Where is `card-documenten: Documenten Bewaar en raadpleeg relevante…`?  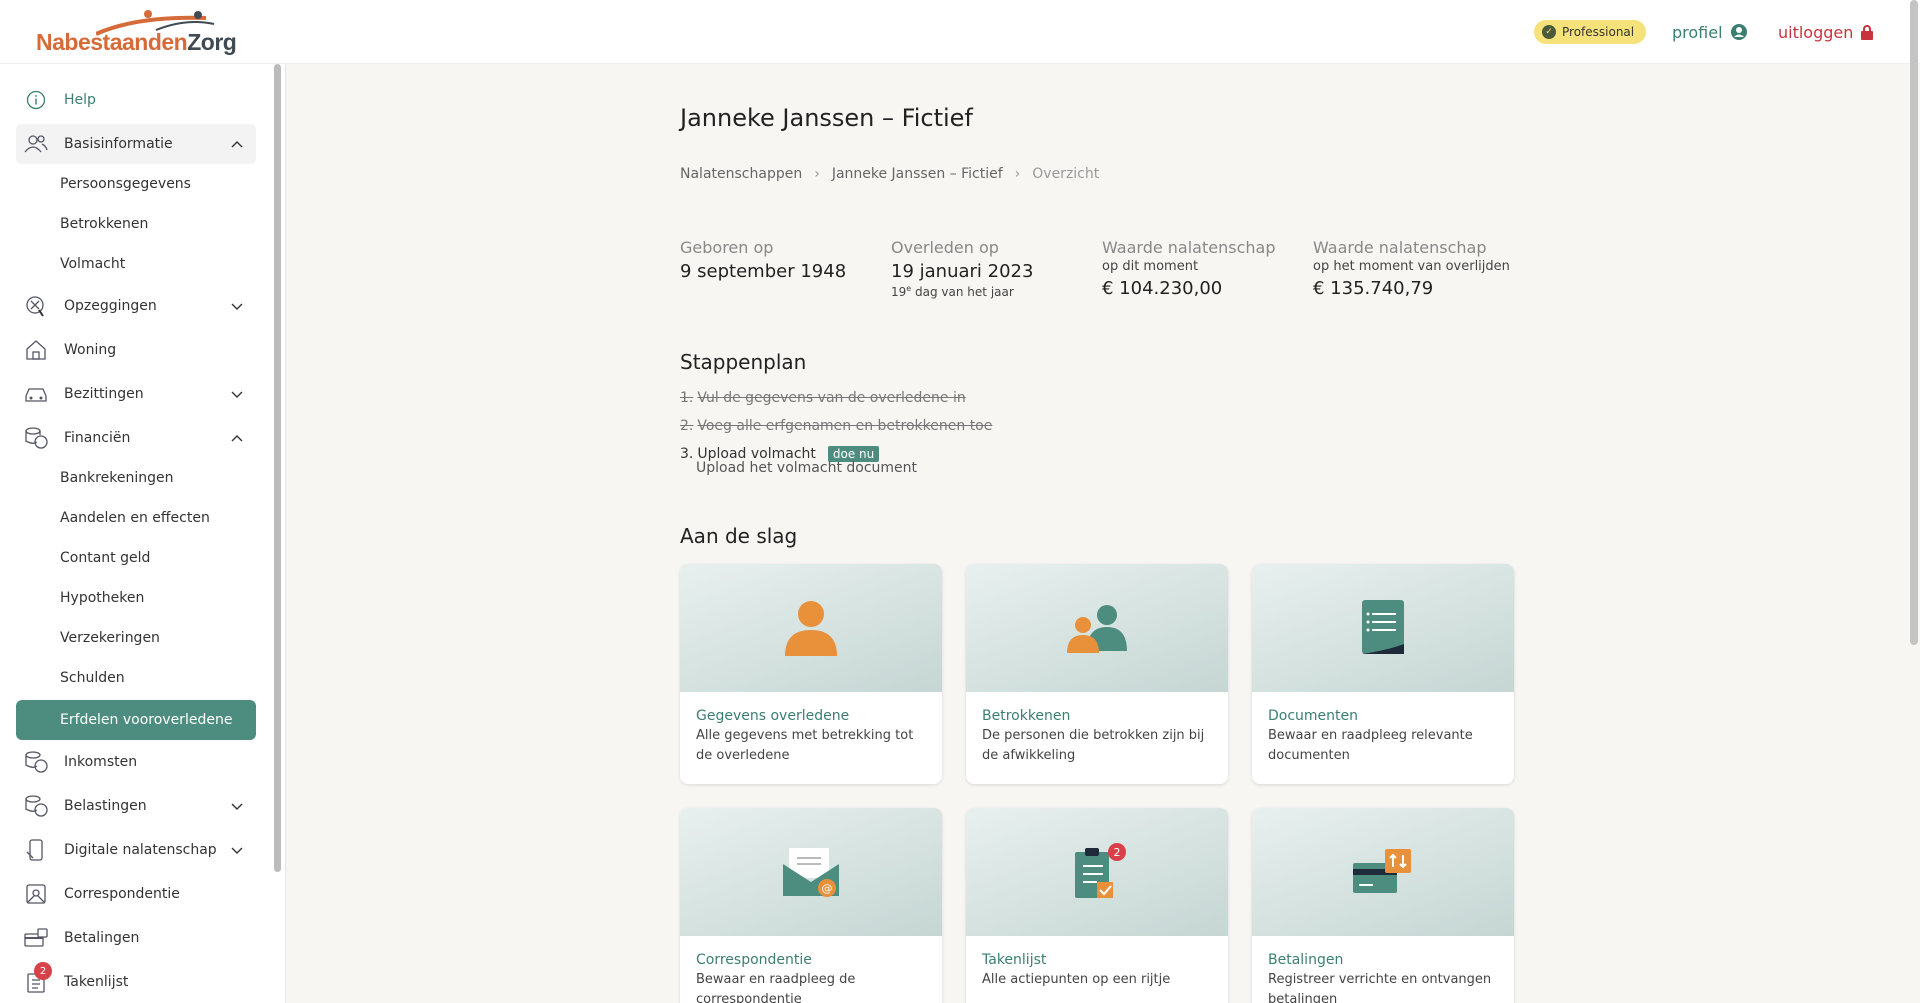 card-documenten: Documenten Bewaar en raadpleeg relevante… is located at coordinates (1383, 674).